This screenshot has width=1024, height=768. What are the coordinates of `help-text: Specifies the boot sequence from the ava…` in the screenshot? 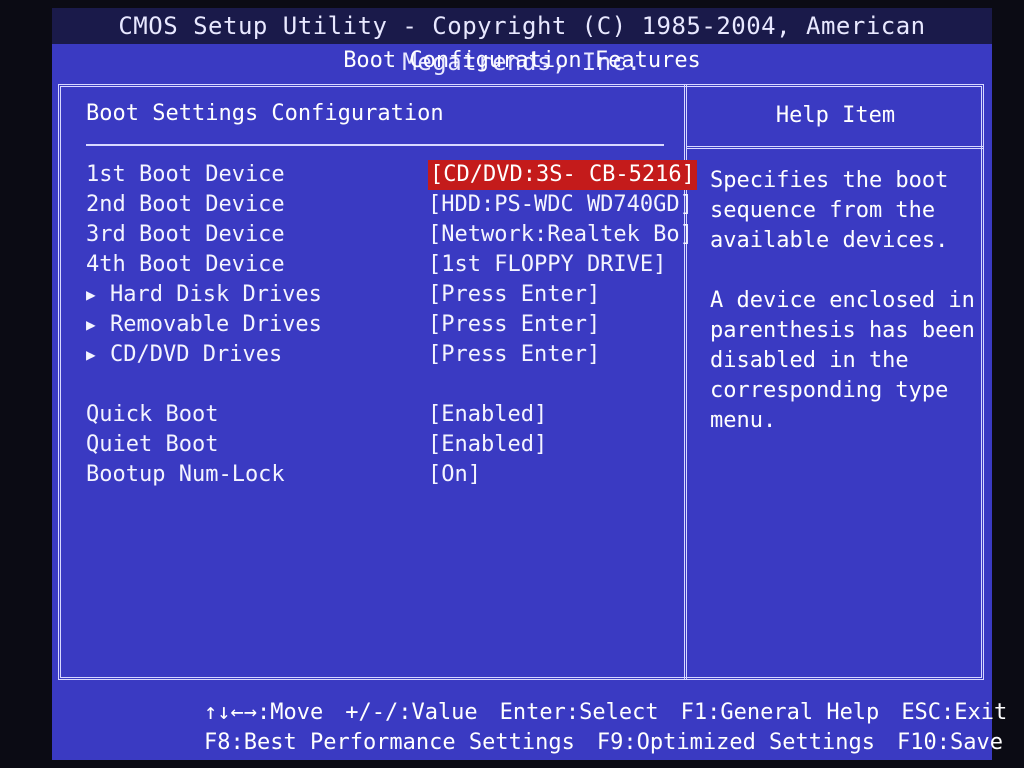 It's located at (845, 316).